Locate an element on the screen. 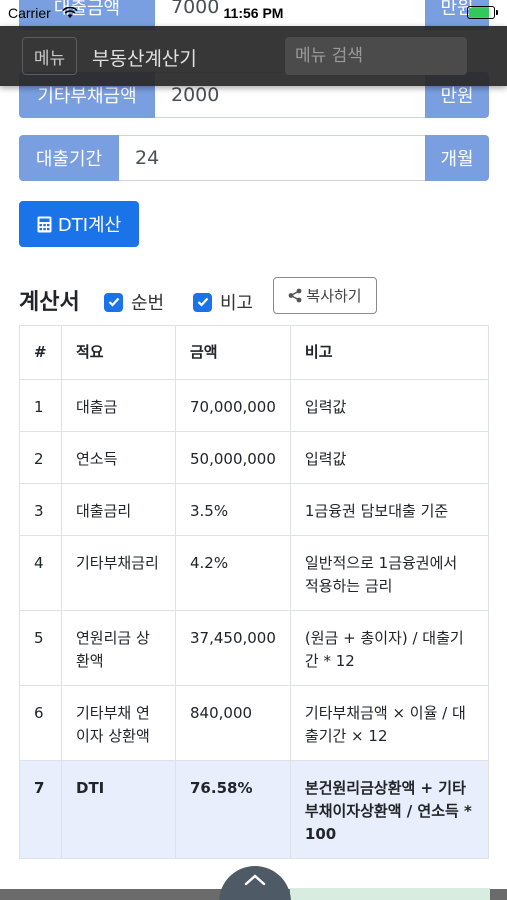  row-amount: 76.58% is located at coordinates (233, 809).